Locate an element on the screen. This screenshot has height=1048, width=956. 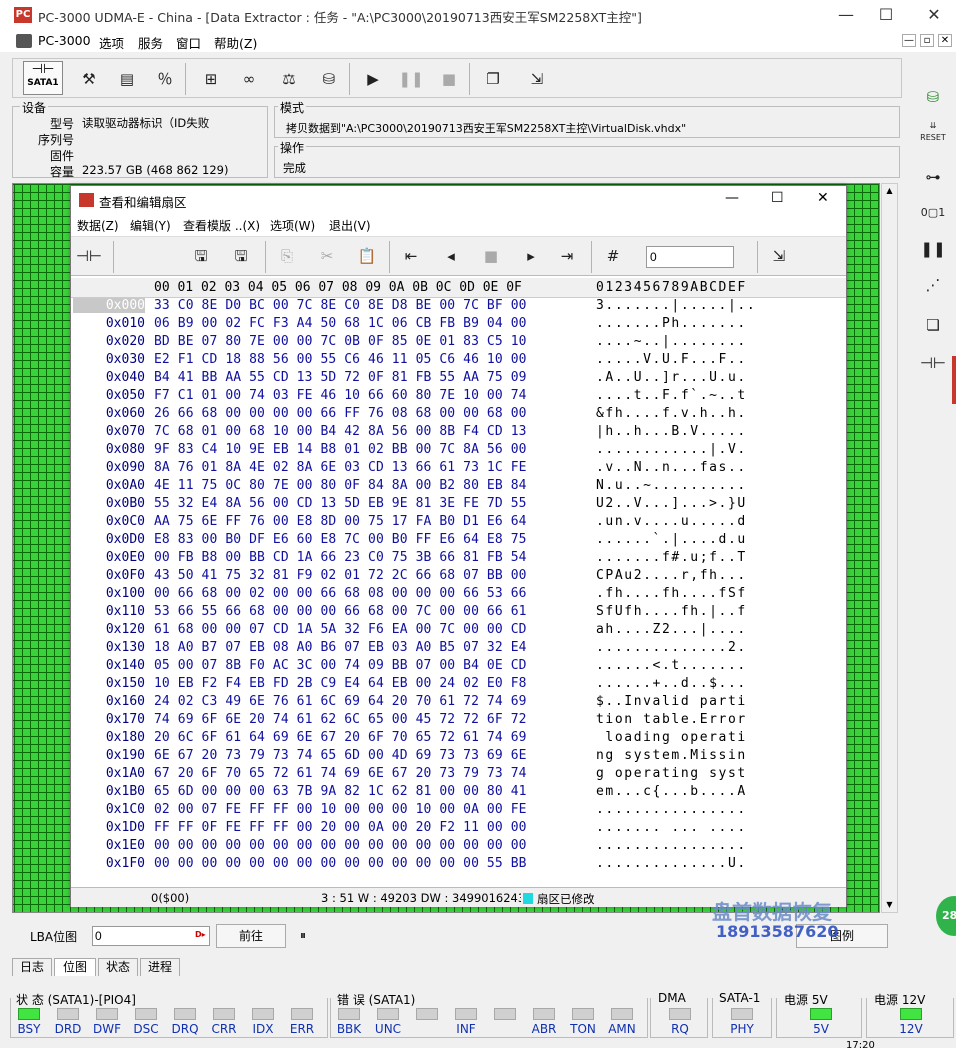
row-ascii: g operating syst is located at coordinates (671, 773).